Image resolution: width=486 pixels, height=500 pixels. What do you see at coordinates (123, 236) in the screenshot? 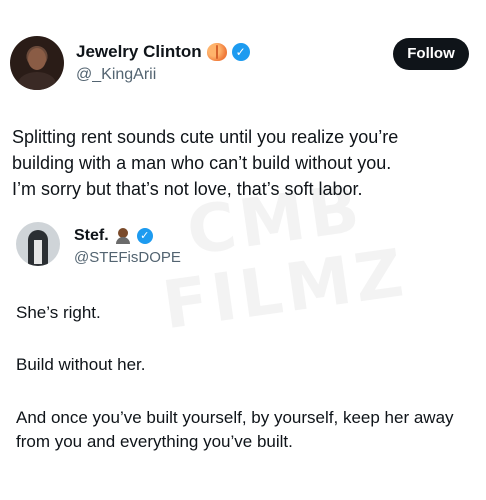
I see `person-emoji-icon` at bounding box center [123, 236].